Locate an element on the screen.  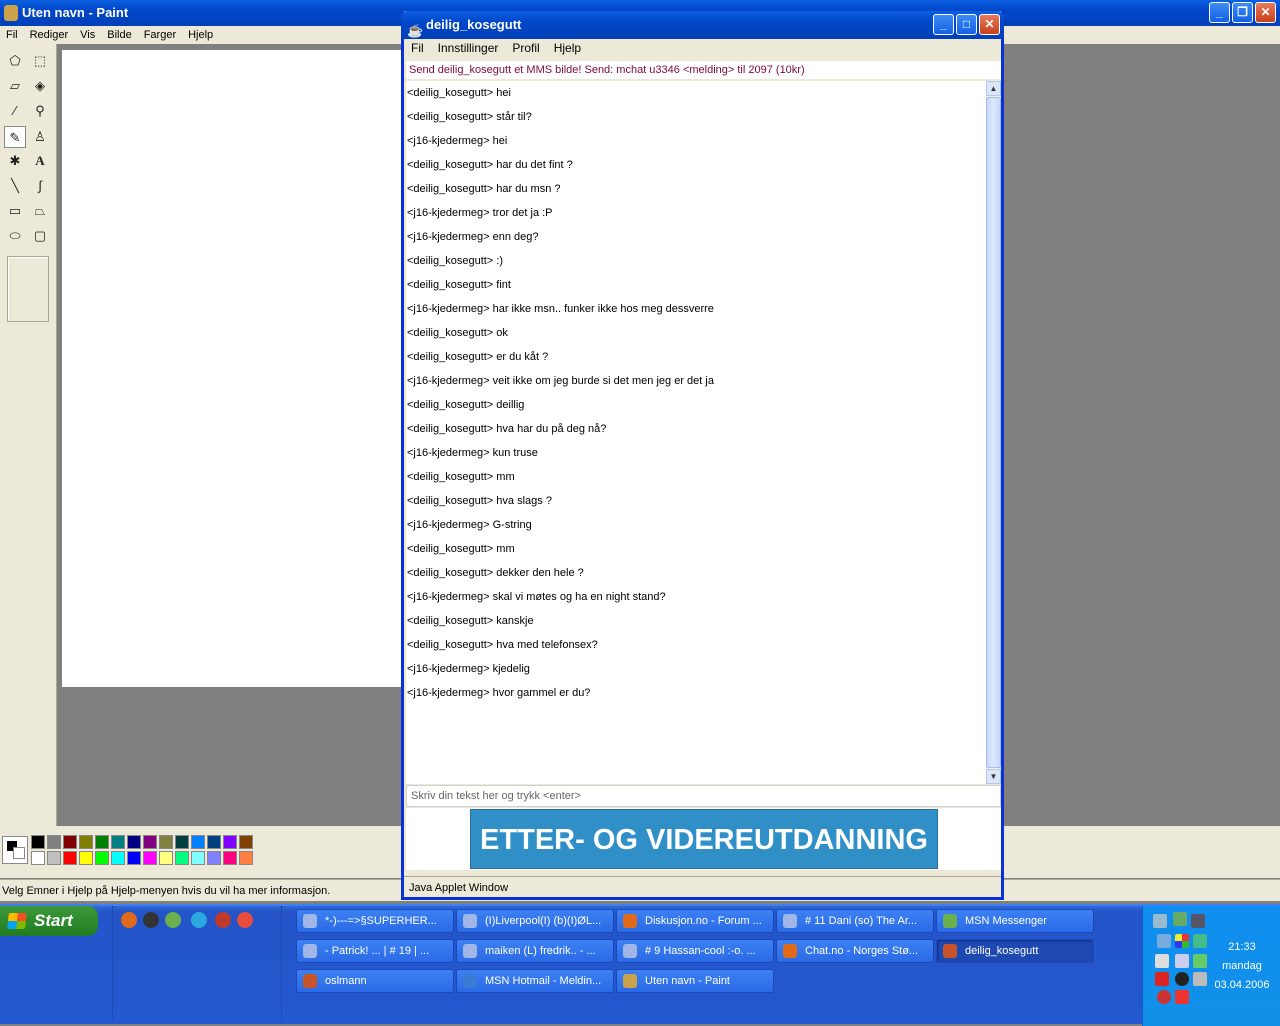
paint-menu-fil: Fil is located at coordinates (12, 35).